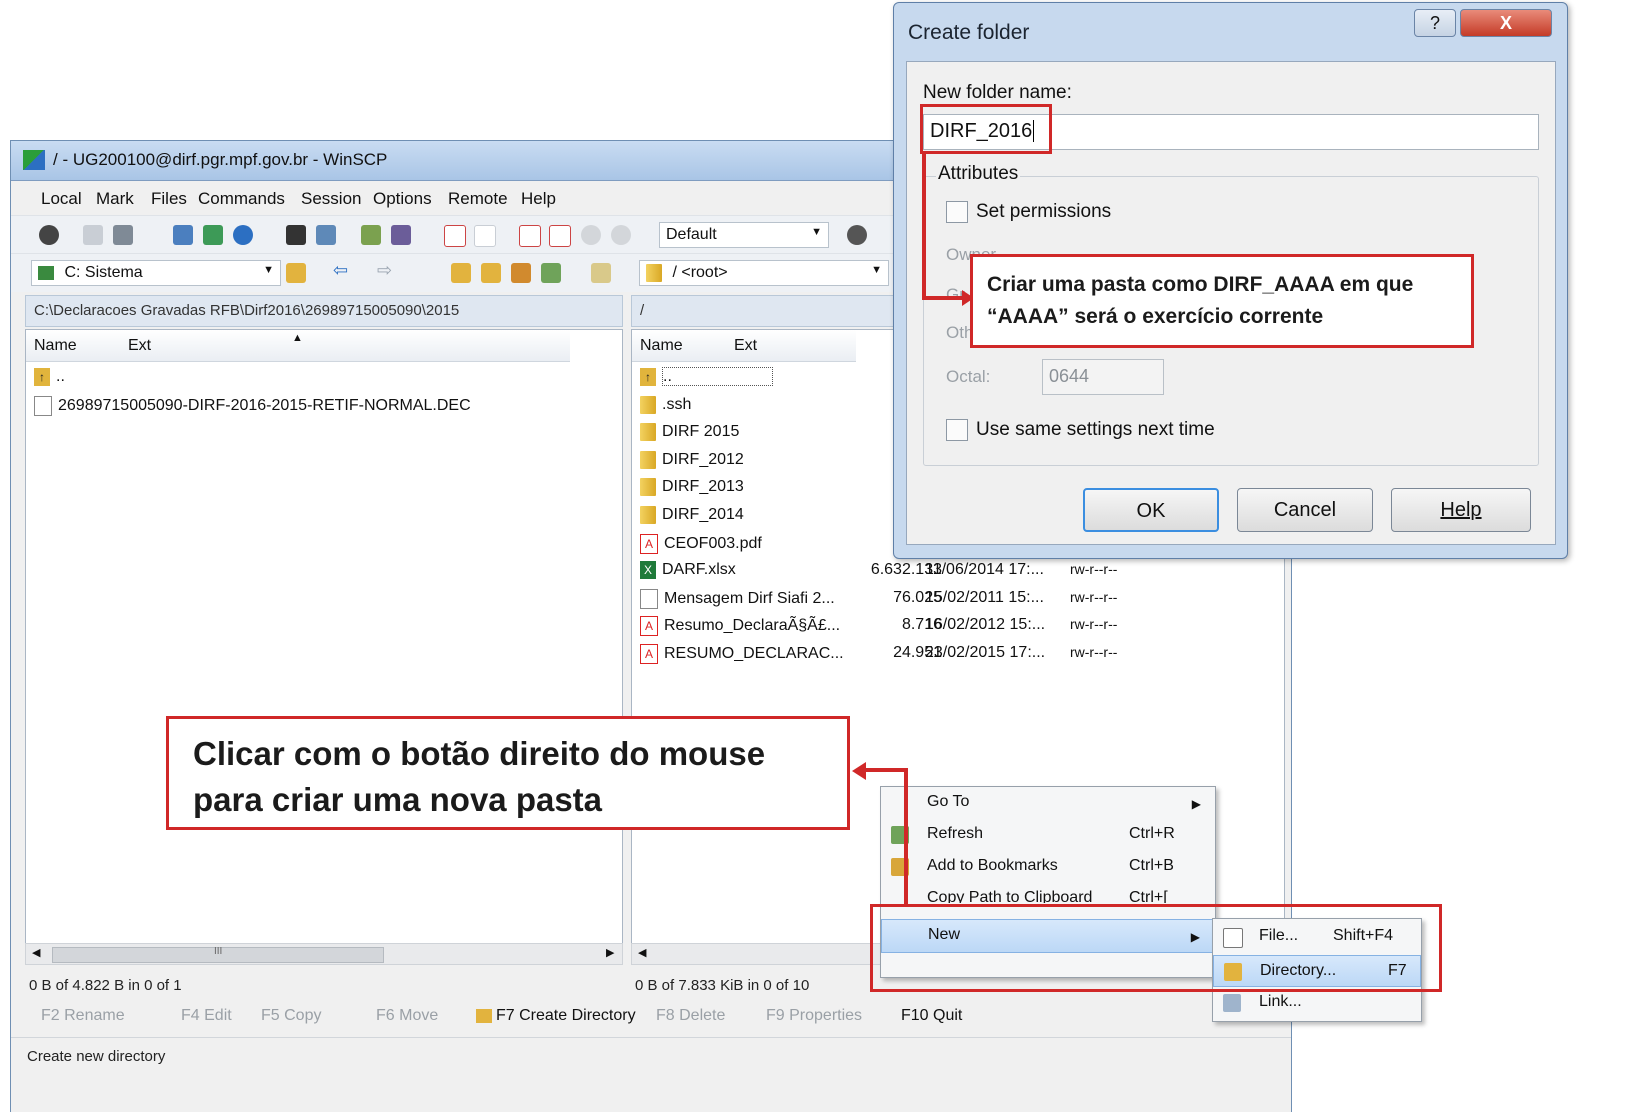 The height and width of the screenshot is (1117, 1638). What do you see at coordinates (206, 1016) in the screenshot?
I see `f4-edit-button: F4 Edit` at bounding box center [206, 1016].